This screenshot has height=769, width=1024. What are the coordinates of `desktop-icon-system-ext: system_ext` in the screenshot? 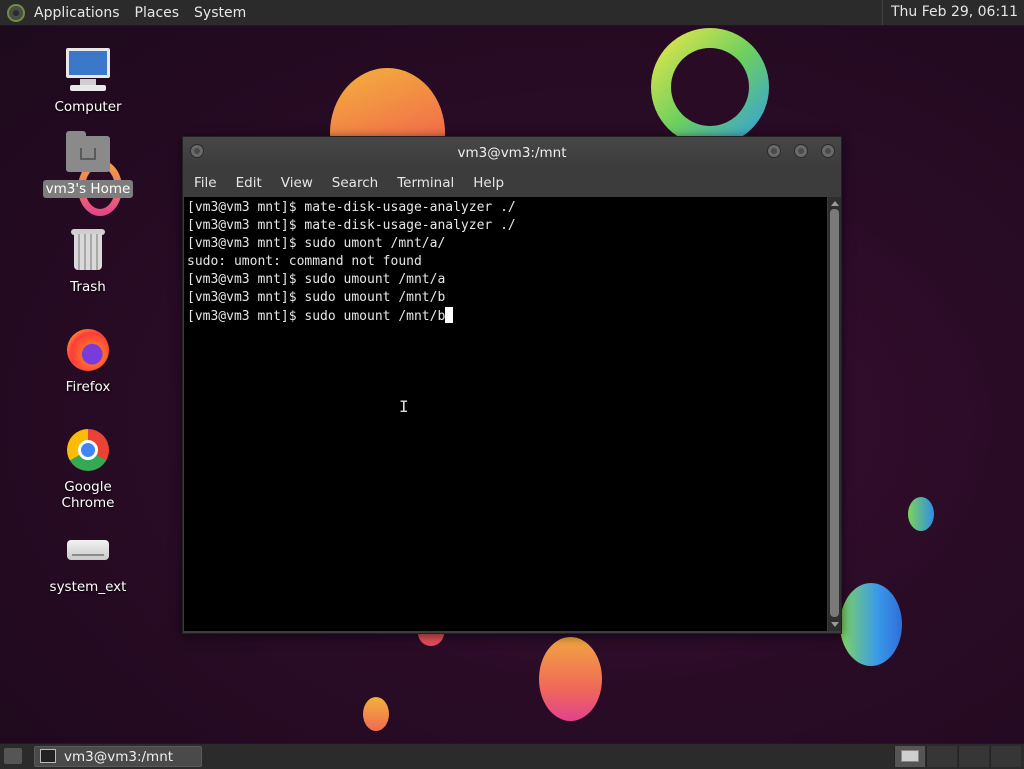 It's located at (88, 561).